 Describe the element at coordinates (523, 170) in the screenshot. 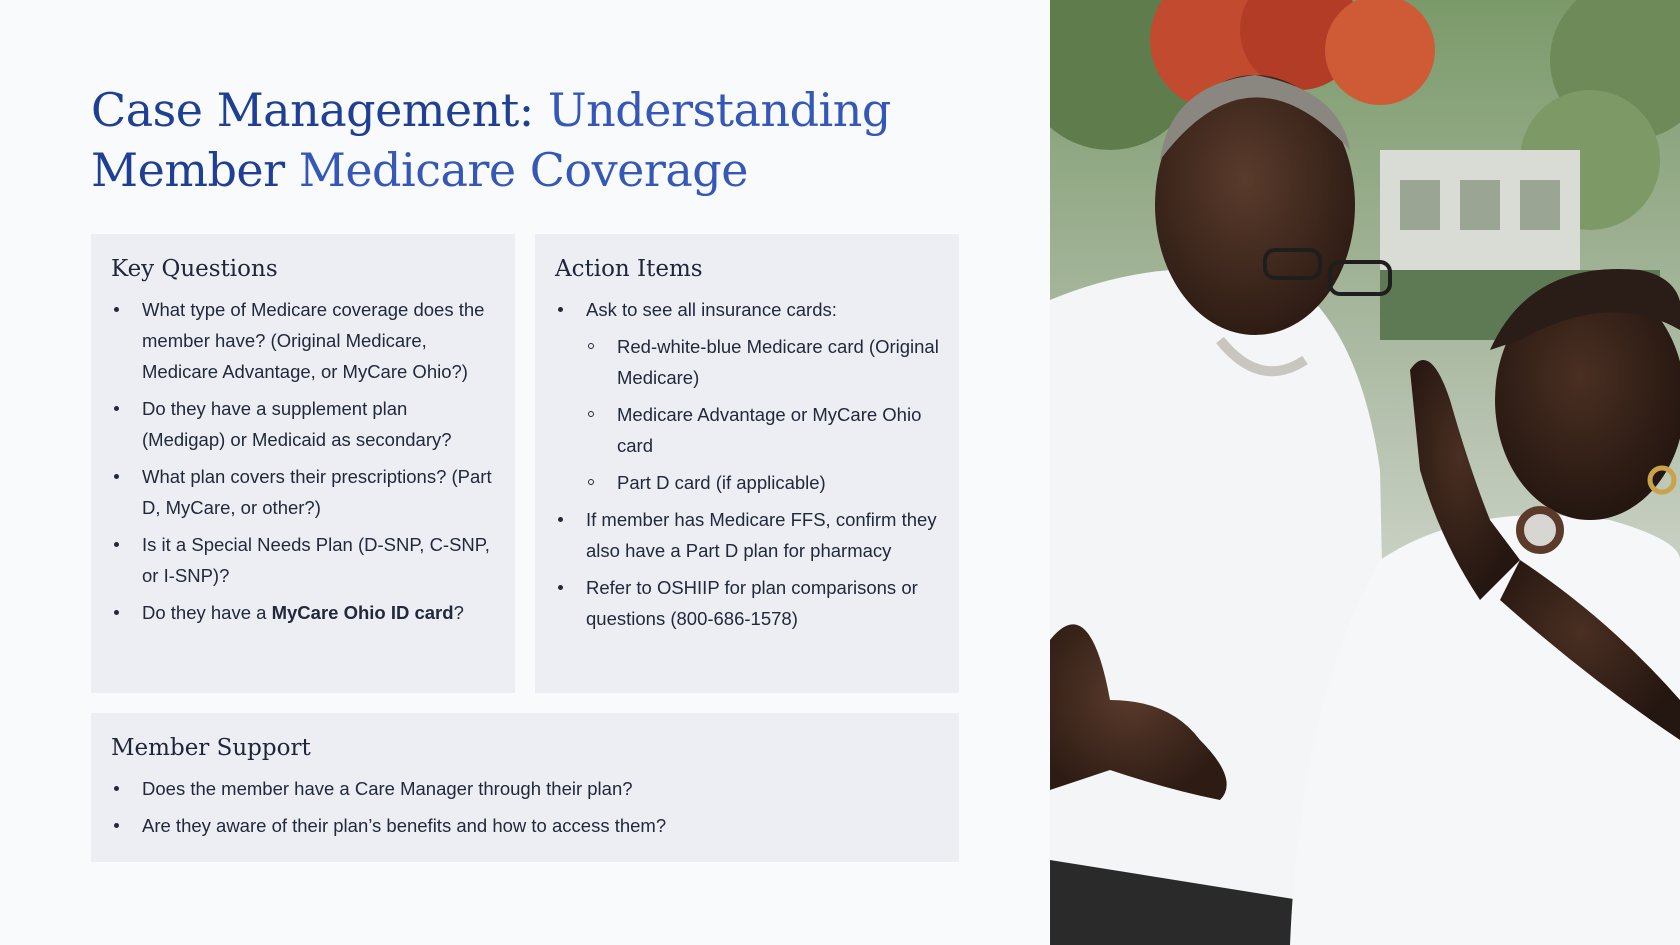

I see `title-part-4: Medicare Coverage` at that location.